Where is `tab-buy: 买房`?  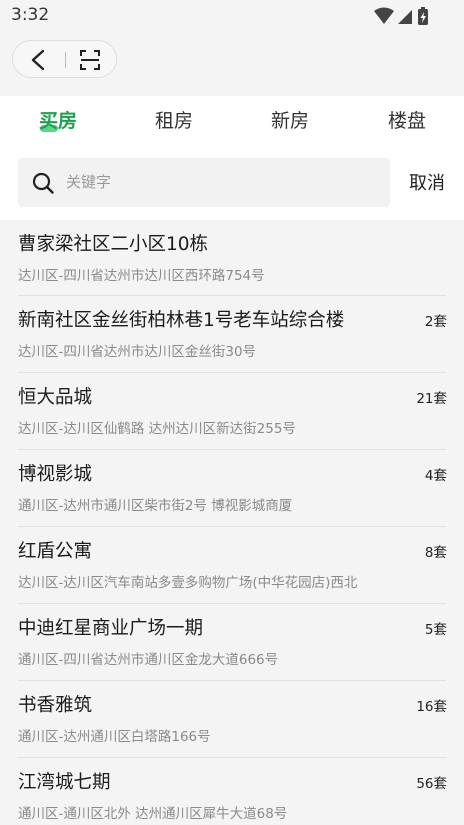
tab-buy: 买房 is located at coordinates (58, 121).